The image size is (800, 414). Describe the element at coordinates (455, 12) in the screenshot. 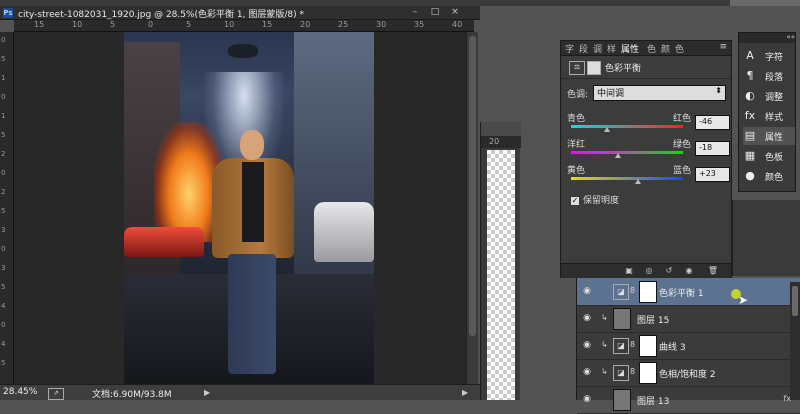

I see `close-icon: ×` at that location.